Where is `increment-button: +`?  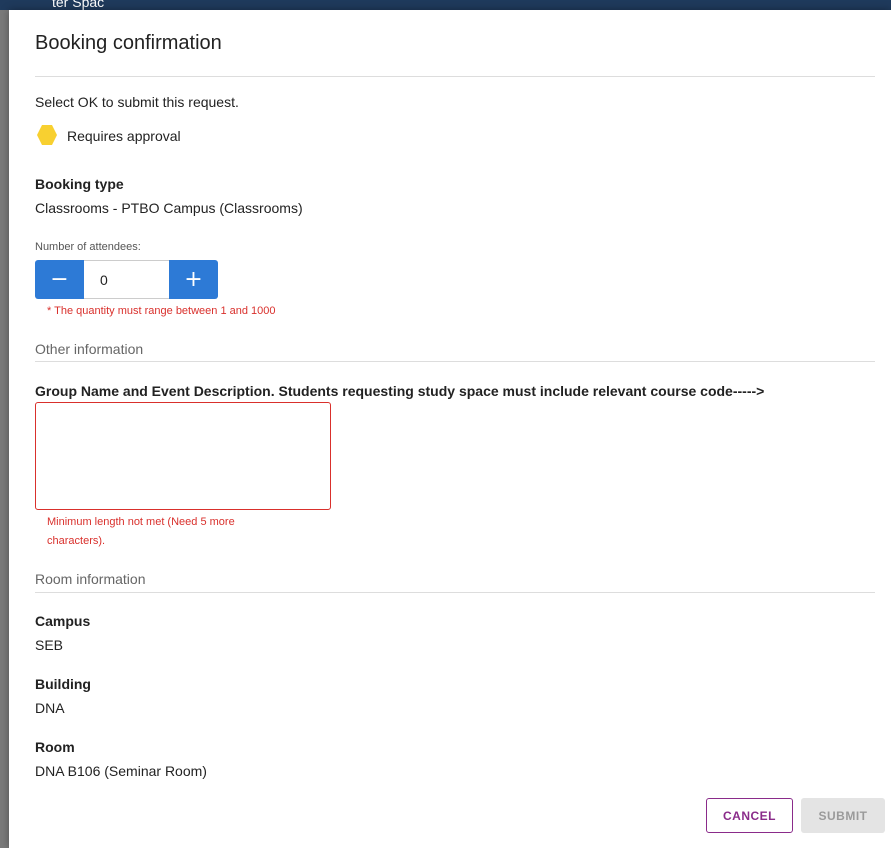 increment-button: + is located at coordinates (193, 279).